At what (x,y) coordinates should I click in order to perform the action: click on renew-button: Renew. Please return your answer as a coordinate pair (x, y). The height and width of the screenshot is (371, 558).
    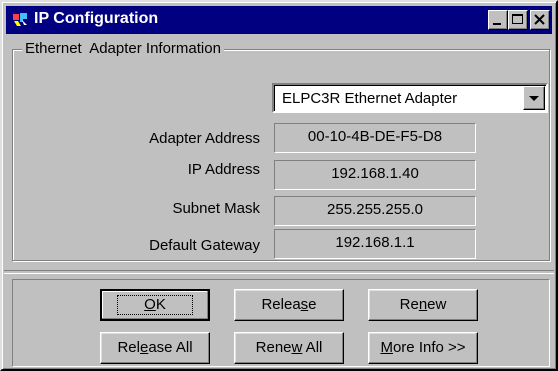
    Looking at the image, I should click on (423, 305).